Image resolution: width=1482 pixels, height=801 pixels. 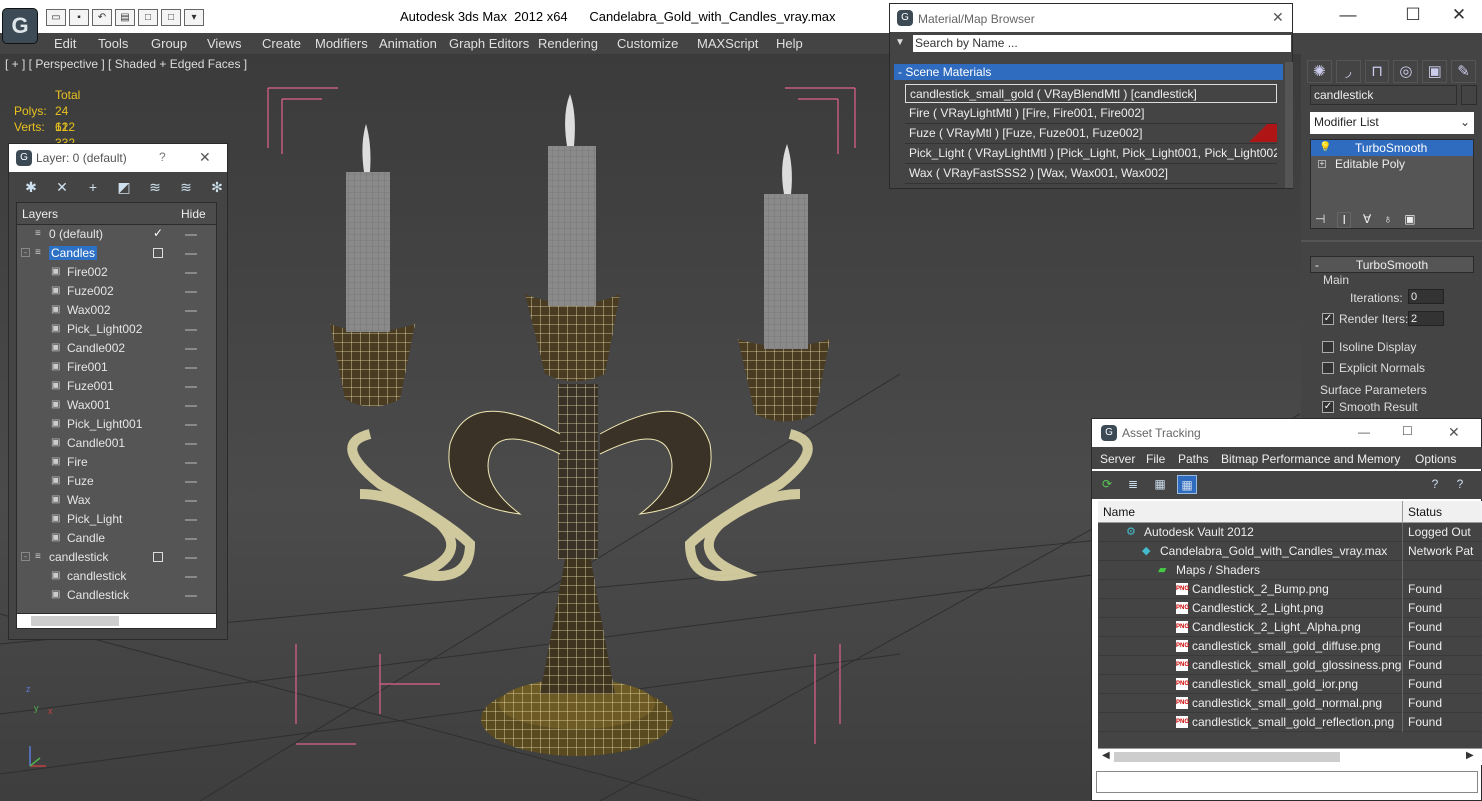 I want to click on asset-row: PNG Candlestick_2_Light.png Found, so click(x=1290, y=608).